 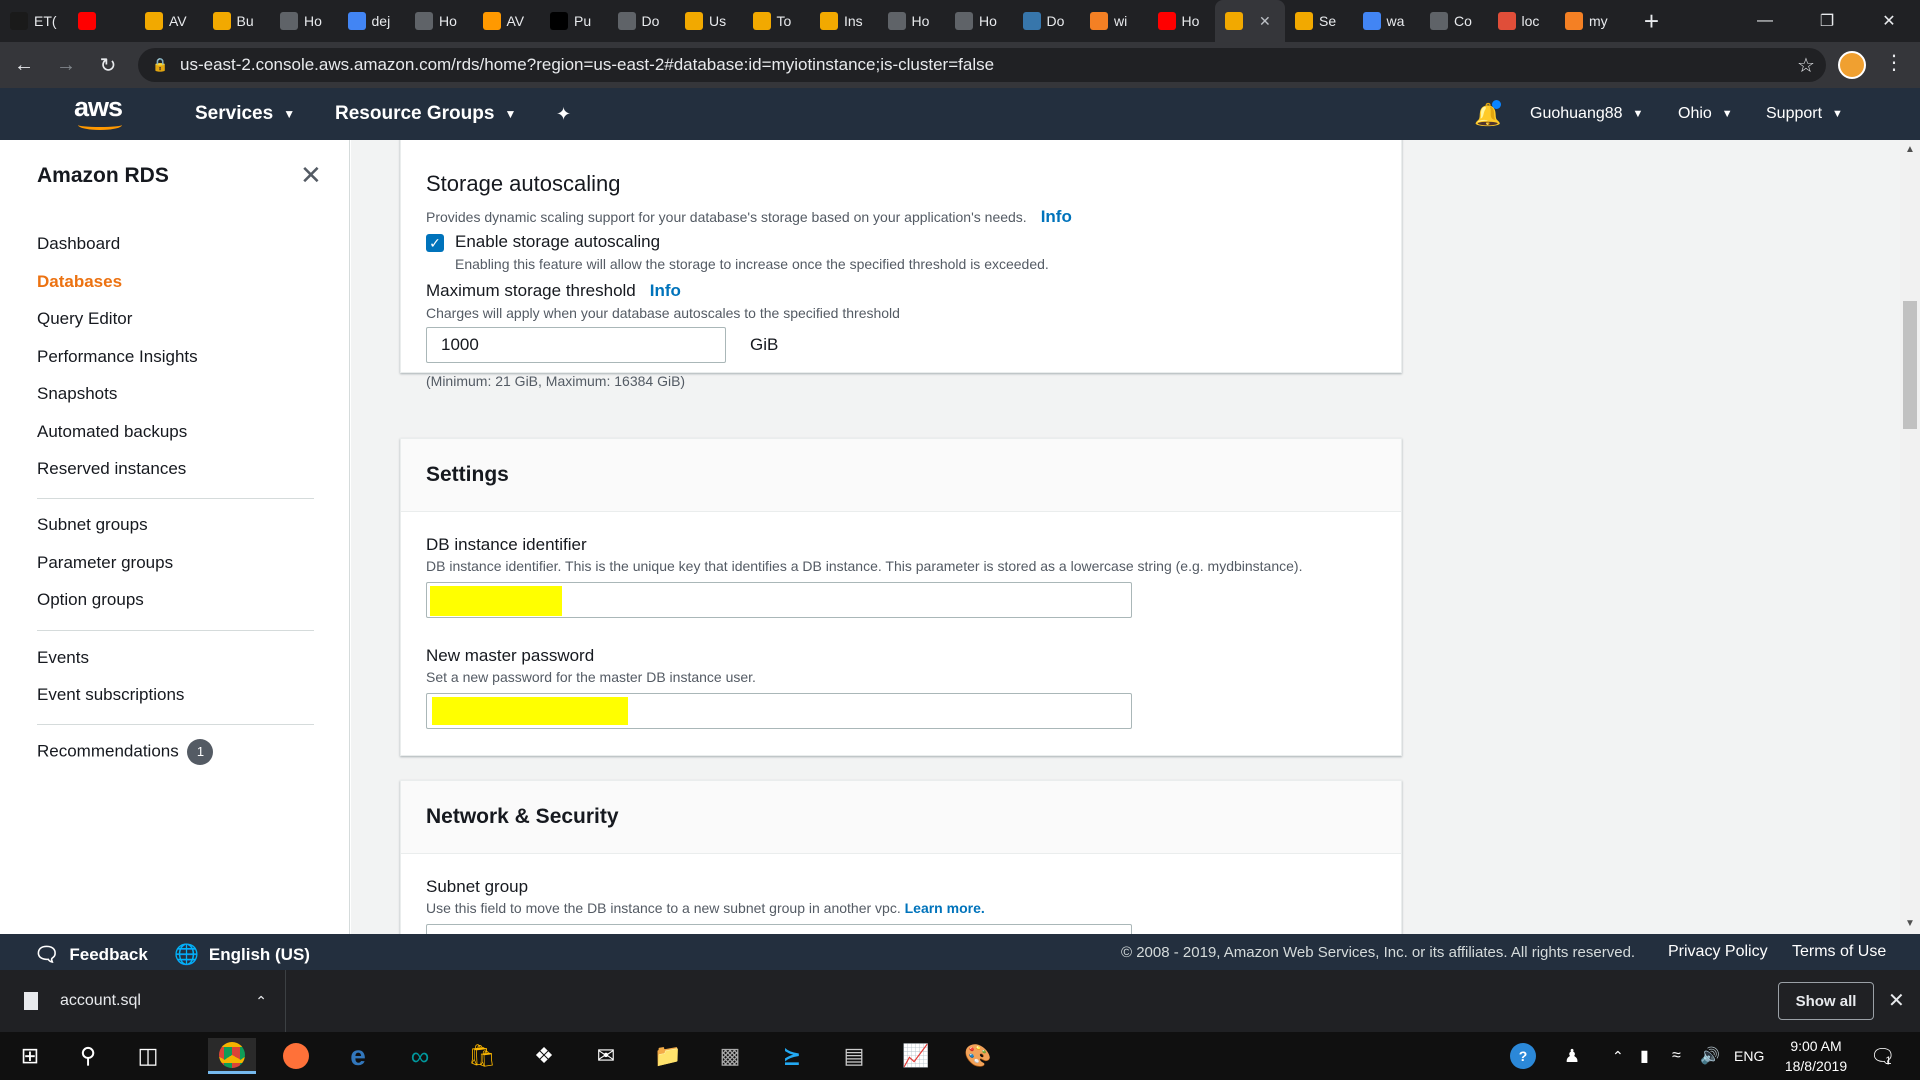 What do you see at coordinates (1816, 1056) in the screenshot?
I see `system-clock: 9:00 AM 18/8/2019` at bounding box center [1816, 1056].